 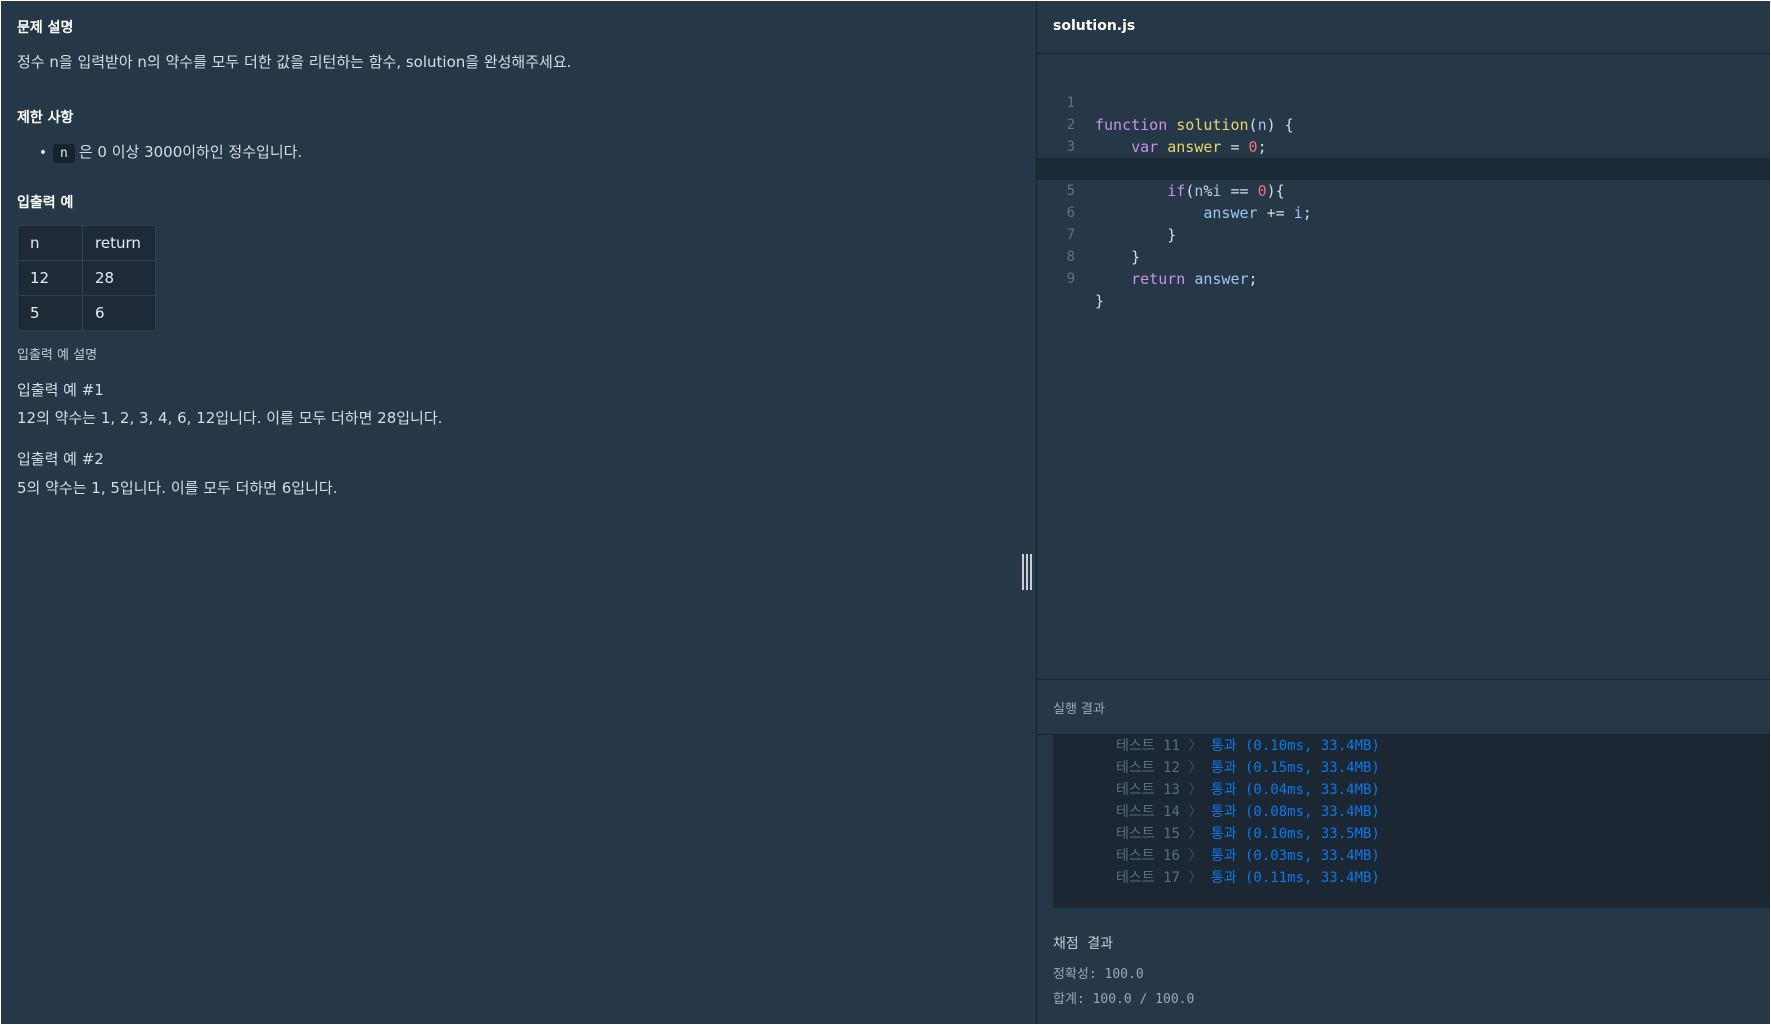 What do you see at coordinates (60, 390) in the screenshot?
I see `example1-title: 입출력 예 #1` at bounding box center [60, 390].